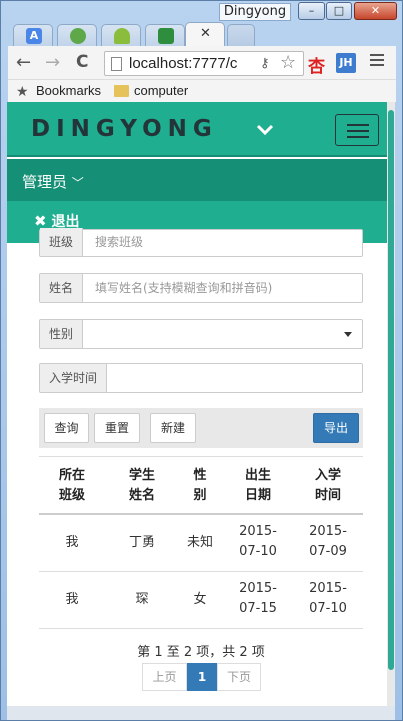 The height and width of the screenshot is (721, 403). What do you see at coordinates (328, 486) in the screenshot?
I see `header-enroll-date: 入学 时间` at bounding box center [328, 486].